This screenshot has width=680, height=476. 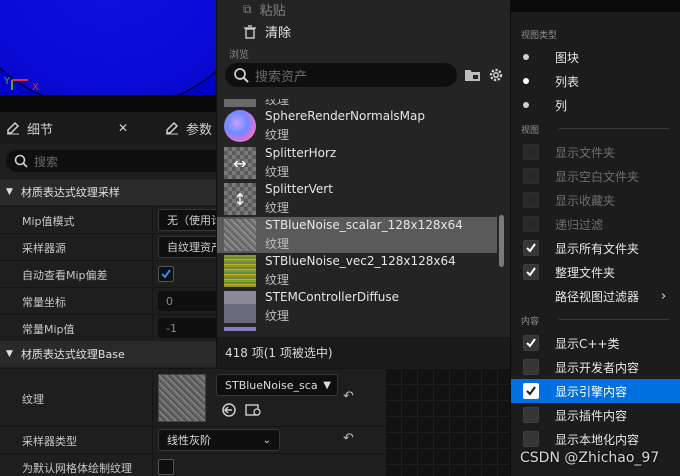 What do you see at coordinates (595, 415) in the screenshot?
I see `show-plugin-item: 显示插件内容` at bounding box center [595, 415].